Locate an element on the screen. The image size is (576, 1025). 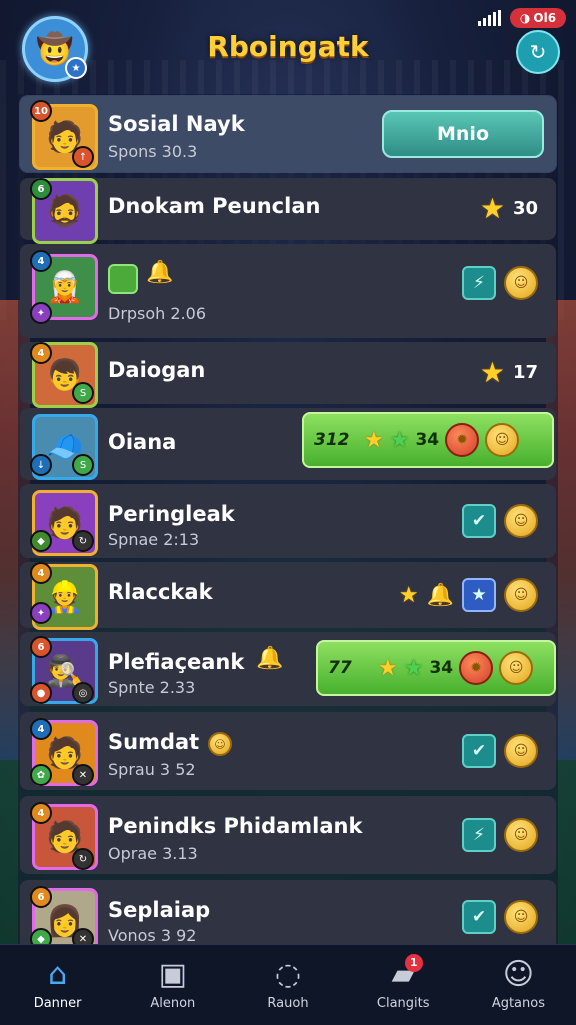
row-icons: ⚡ ☺ is located at coordinates (500, 835).